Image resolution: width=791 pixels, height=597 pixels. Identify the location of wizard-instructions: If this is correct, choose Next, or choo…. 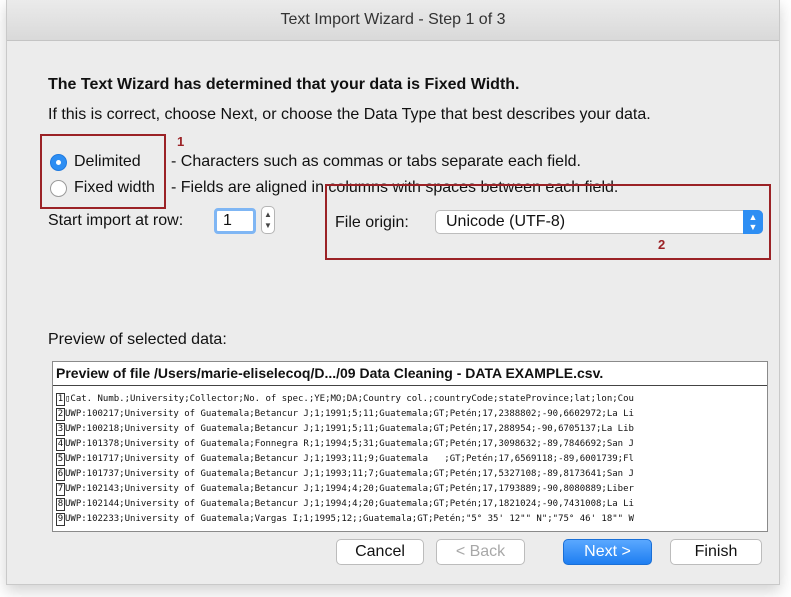
(349, 114).